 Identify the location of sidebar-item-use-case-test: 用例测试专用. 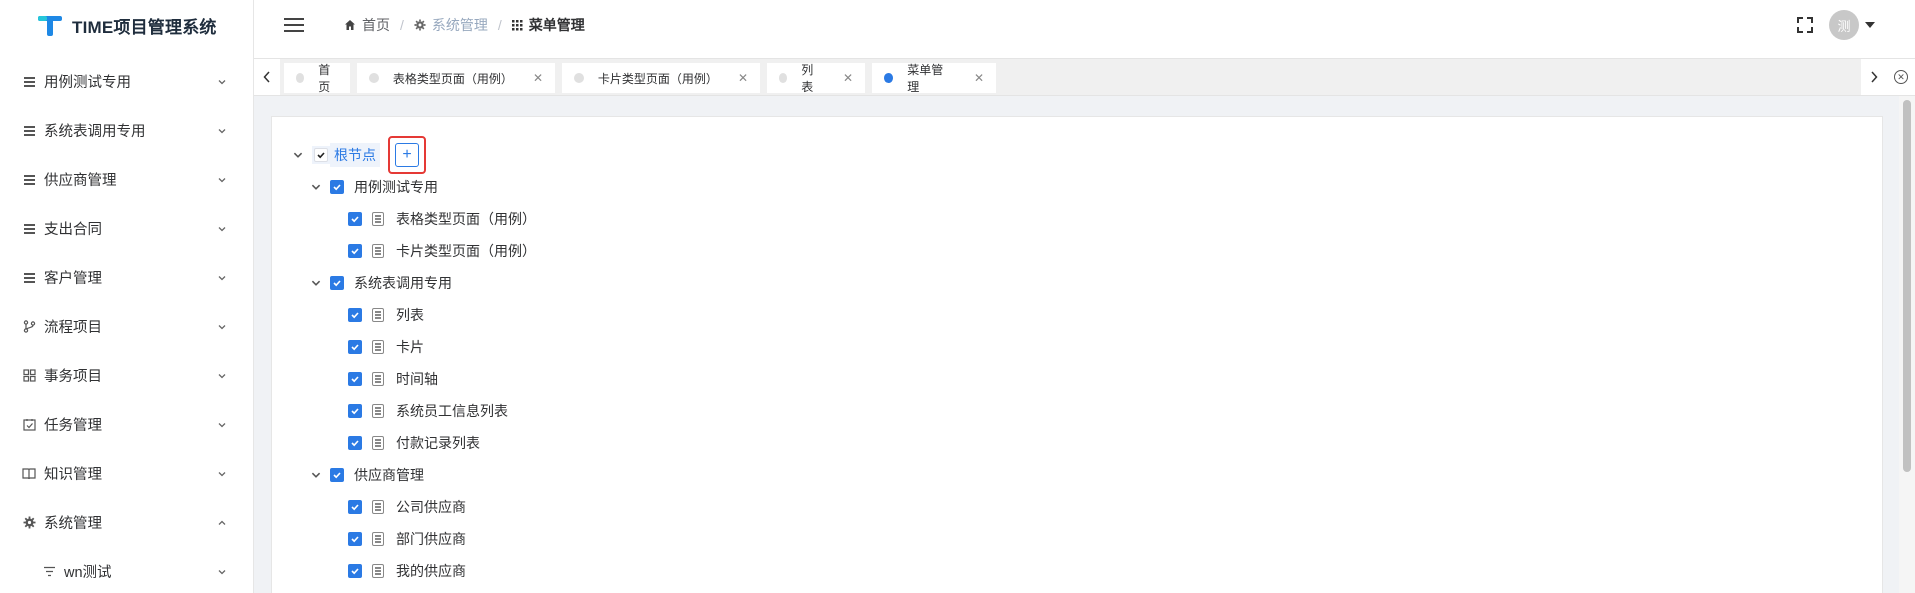
(126, 81).